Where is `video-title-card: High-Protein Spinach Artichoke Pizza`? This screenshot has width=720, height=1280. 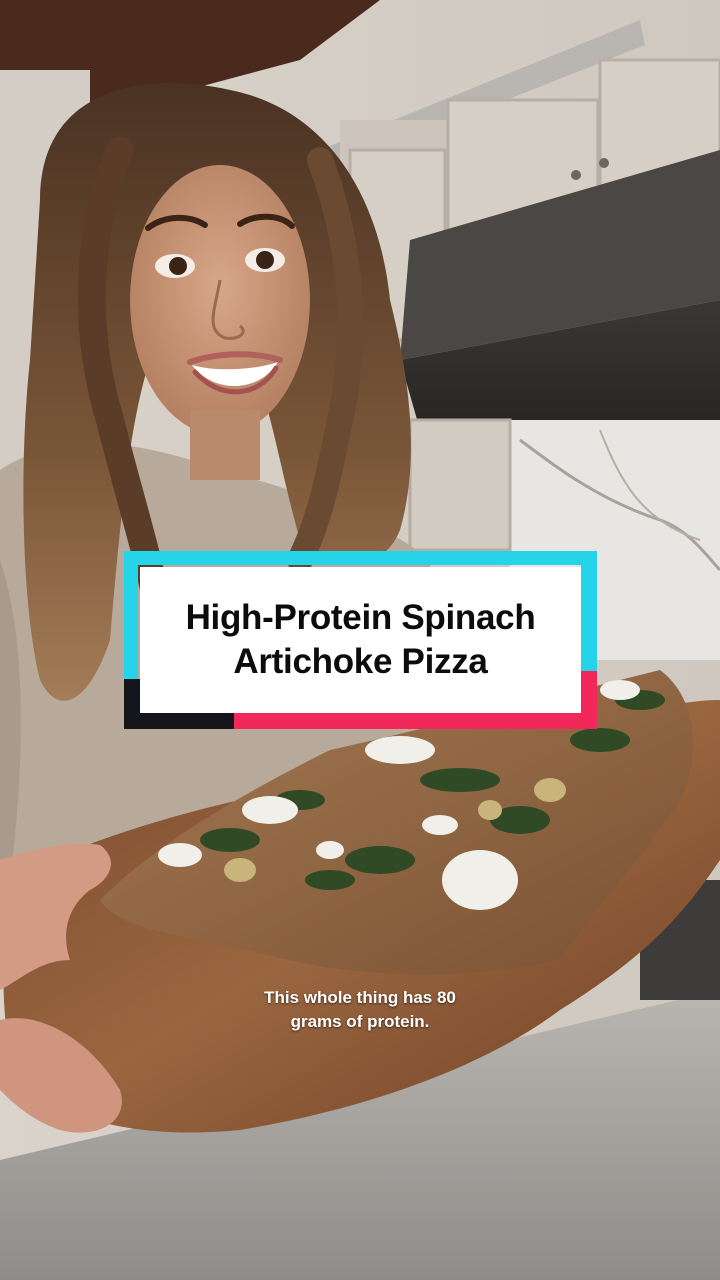 video-title-card: High-Protein Spinach Artichoke Pizza is located at coordinates (360, 640).